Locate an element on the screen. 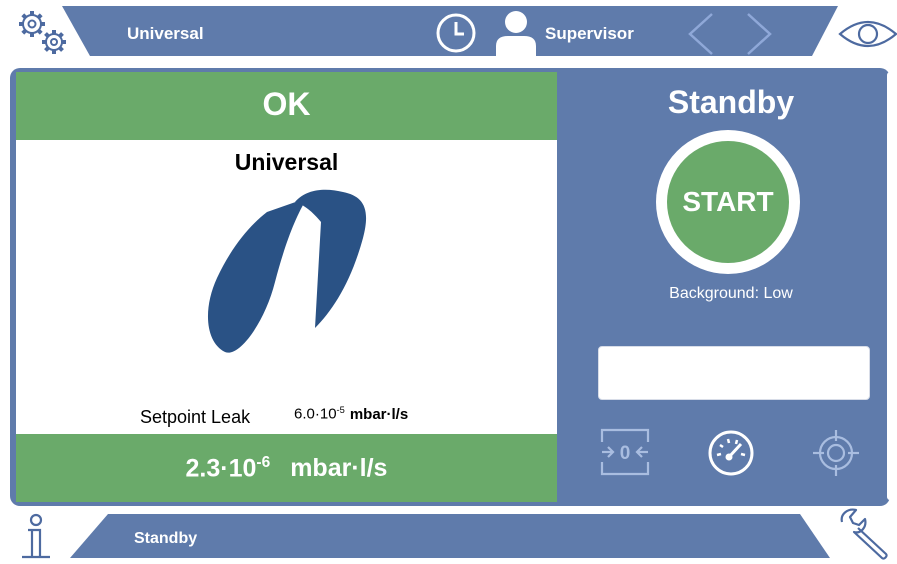  setpoint-exponent: -5 is located at coordinates (340, 410).